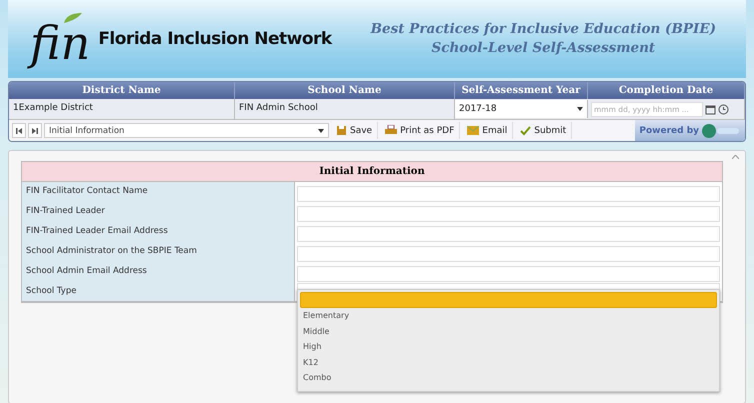  Describe the element at coordinates (73, 18) in the screenshot. I see `leaf-icon` at that location.